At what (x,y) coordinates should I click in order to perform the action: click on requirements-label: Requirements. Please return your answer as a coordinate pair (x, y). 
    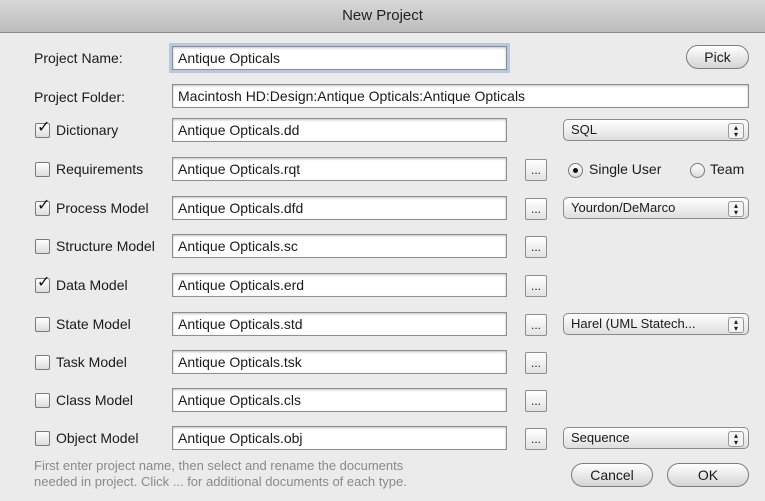
    Looking at the image, I should click on (100, 169).